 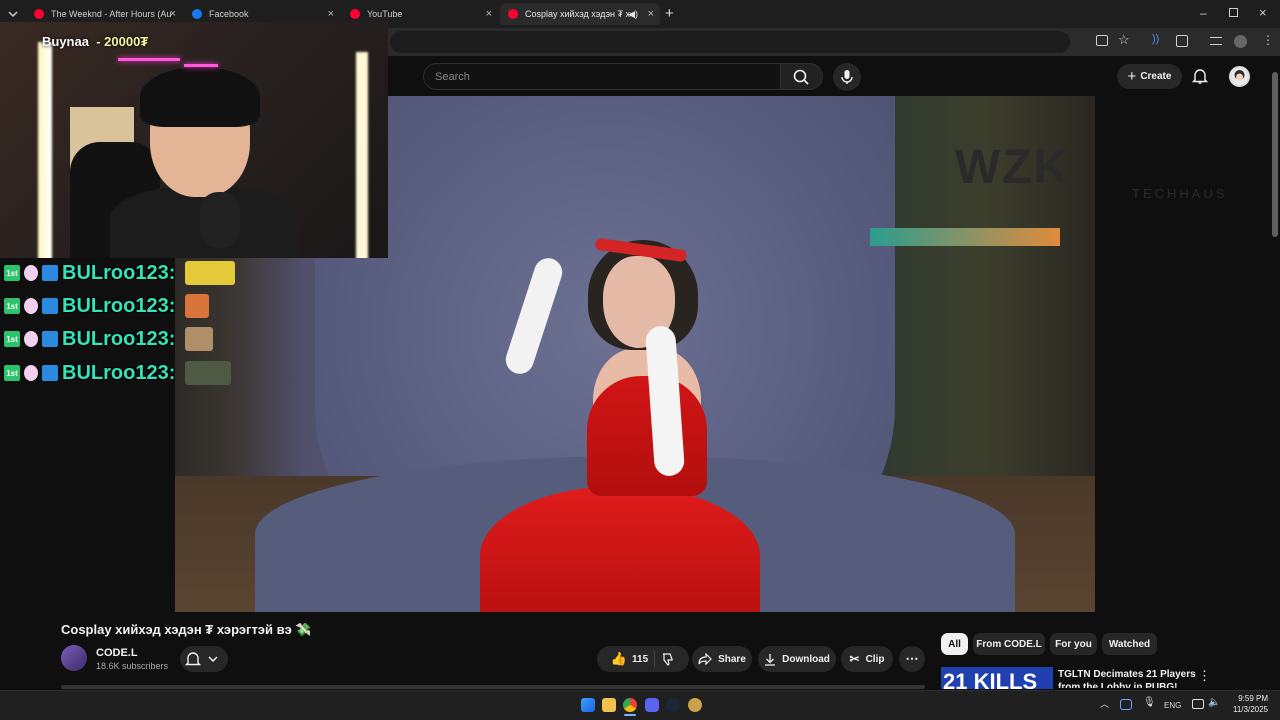 I want to click on sync-icon, so click(x=1126, y=704).